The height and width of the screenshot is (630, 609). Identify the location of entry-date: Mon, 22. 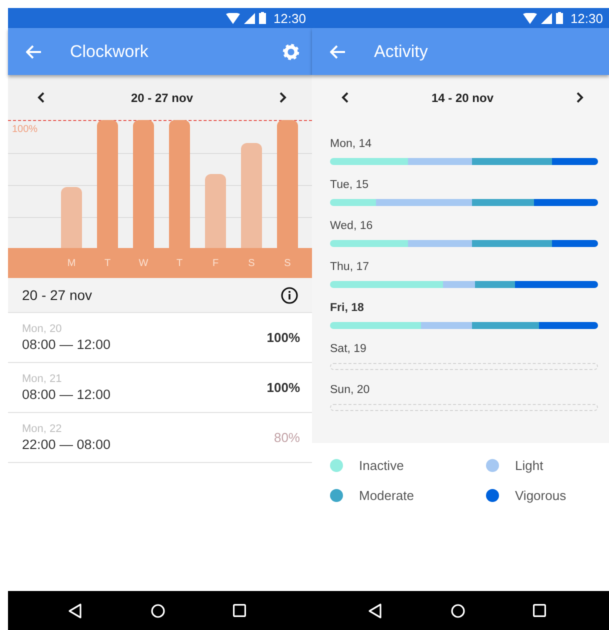
(42, 429).